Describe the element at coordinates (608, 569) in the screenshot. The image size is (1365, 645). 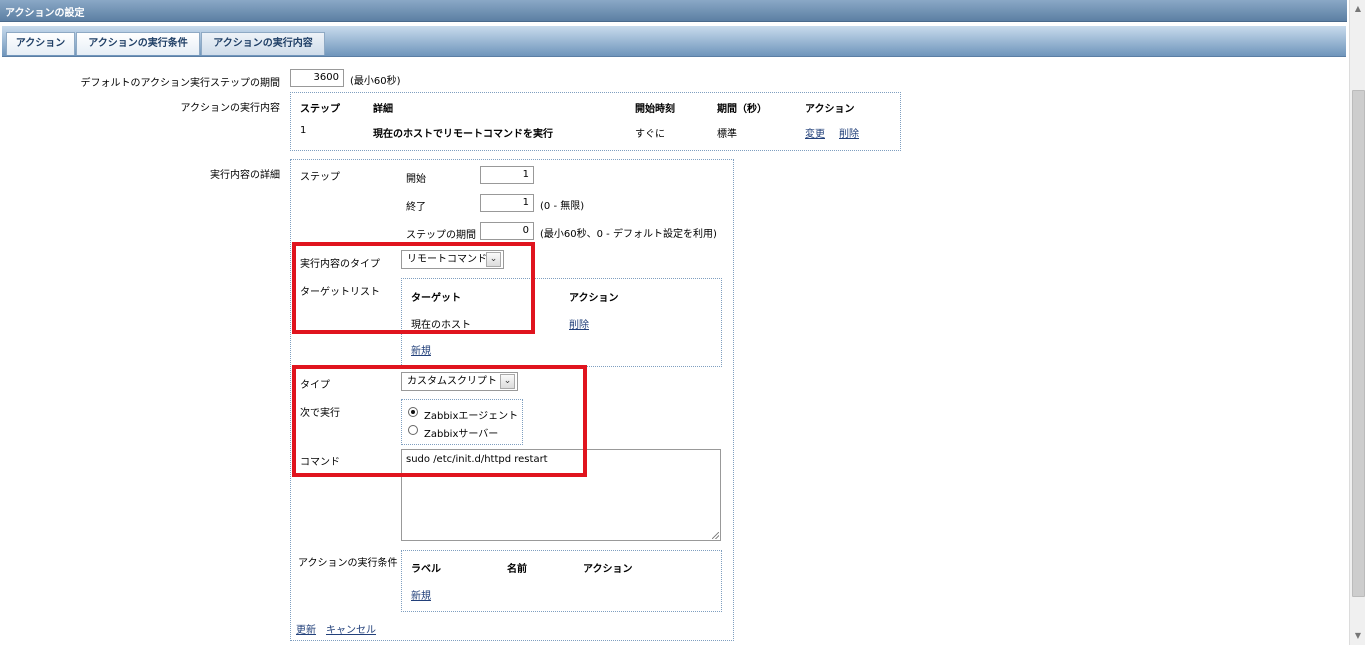
I see `condition-header-action: アクション` at that location.